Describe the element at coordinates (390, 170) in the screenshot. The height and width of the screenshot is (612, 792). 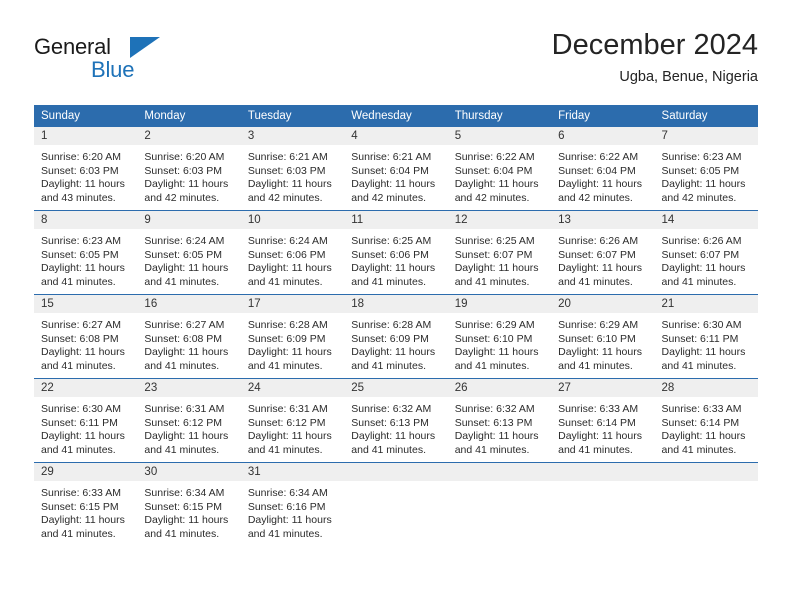
I see `sunset-text: Sunset: 6:04 PM` at that location.